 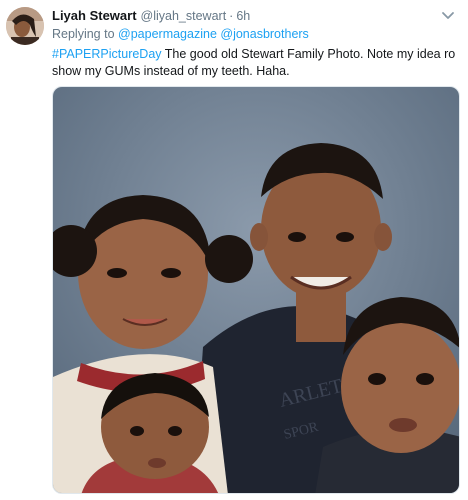 I want to click on tweet-header: Liyah Stewart @liyah_stewart · 6h, so click(x=151, y=17).